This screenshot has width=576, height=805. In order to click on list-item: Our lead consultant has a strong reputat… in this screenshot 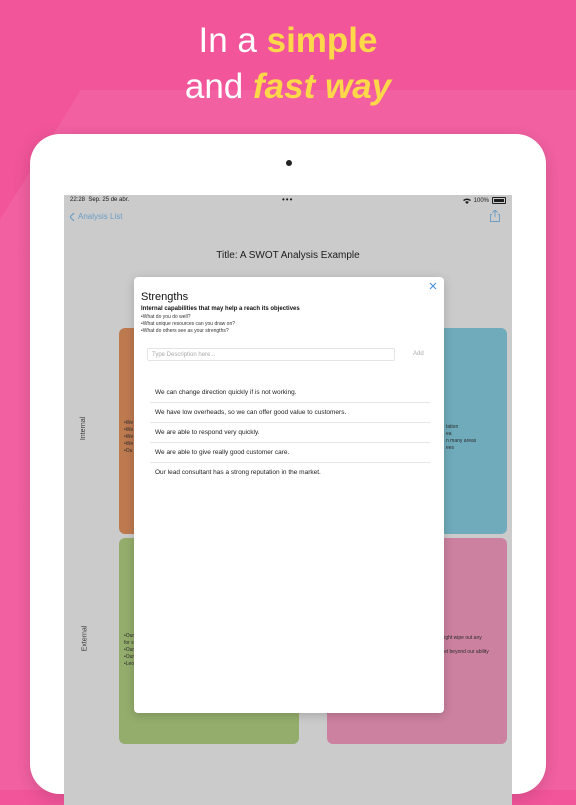, I will do `click(290, 472)`.